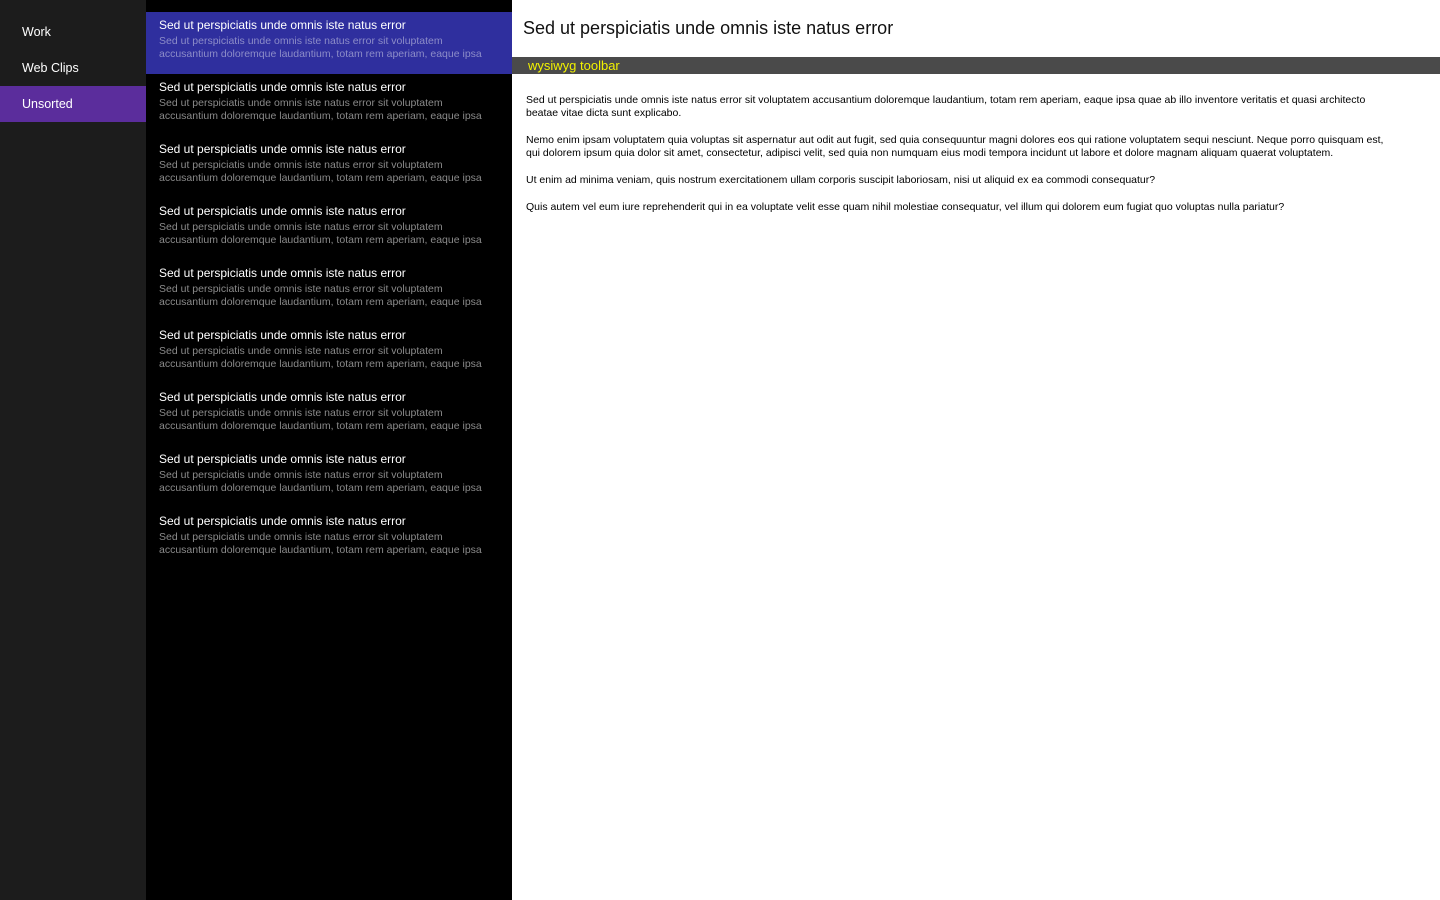 Image resolution: width=1440 pixels, height=900 pixels. What do you see at coordinates (73, 104) in the screenshot?
I see `folder-item-unsorted: Unsorted` at bounding box center [73, 104].